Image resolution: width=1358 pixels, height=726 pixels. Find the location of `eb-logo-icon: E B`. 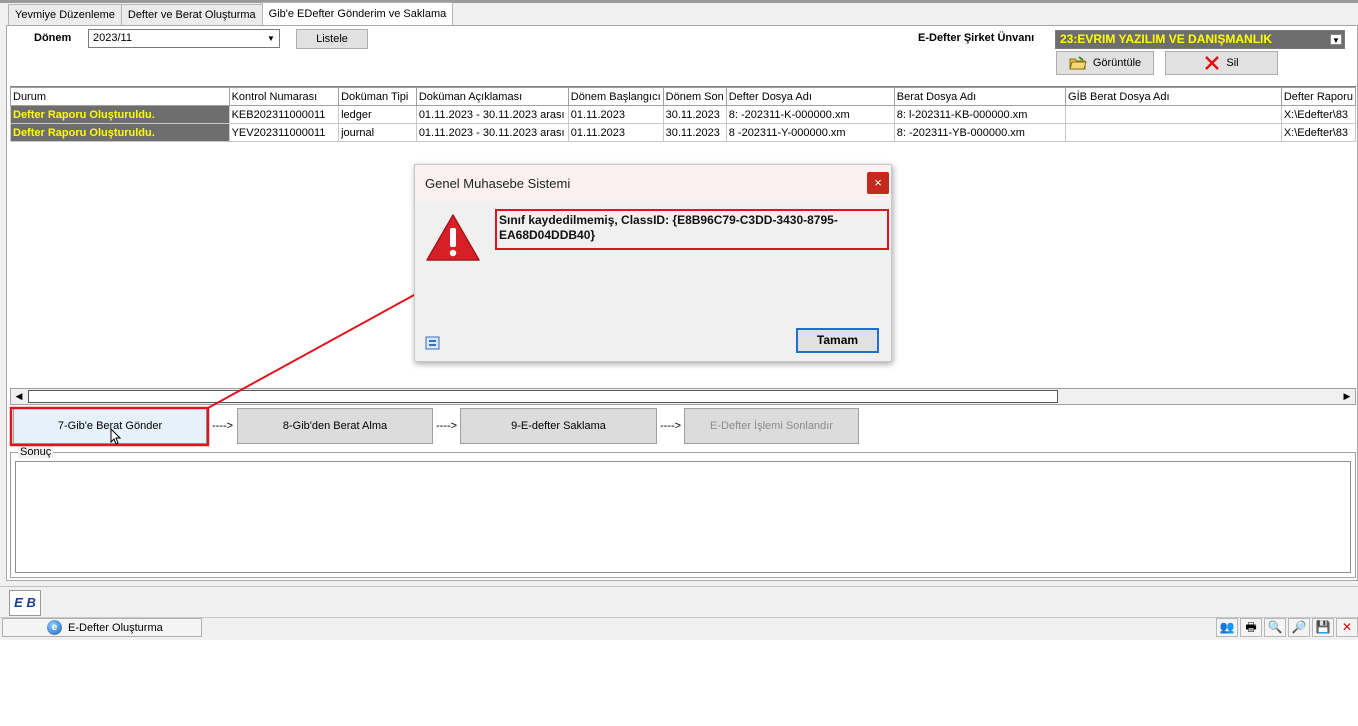

eb-logo-icon: E B is located at coordinates (25, 603).